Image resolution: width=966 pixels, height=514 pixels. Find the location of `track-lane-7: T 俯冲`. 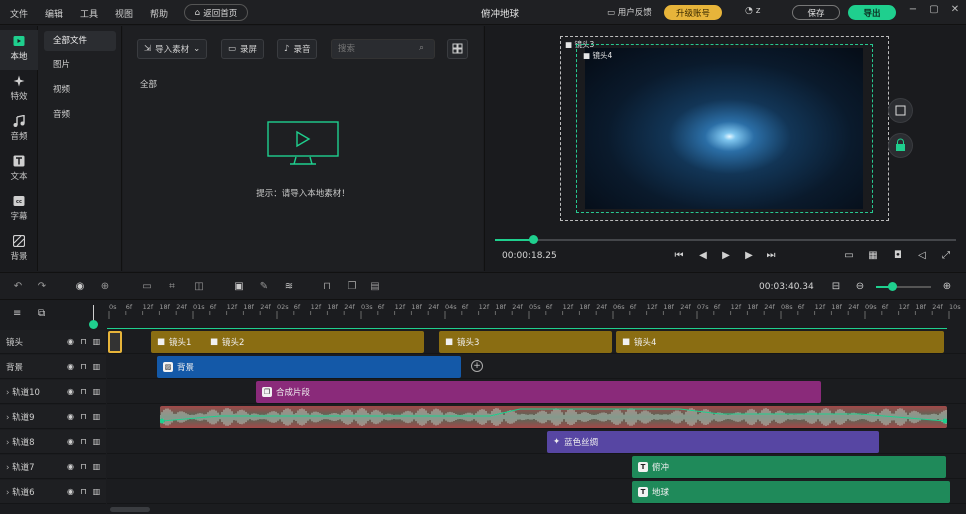

track-lane-7: T 俯冲 is located at coordinates (536, 467).